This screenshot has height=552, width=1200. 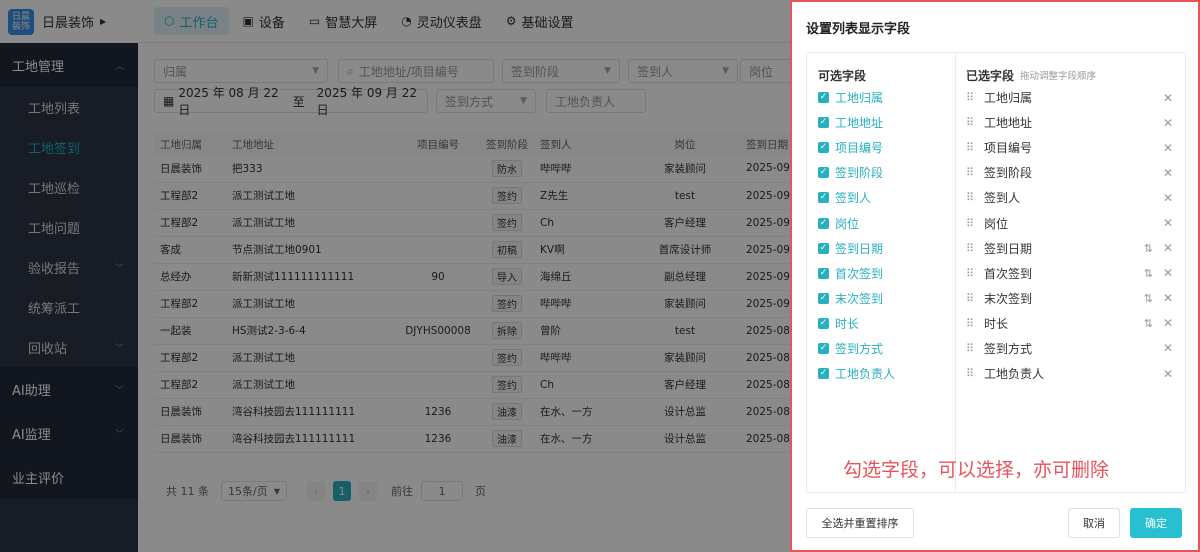 What do you see at coordinates (1075, 298) in the screenshot?
I see `selected-field-item: ⠿ 末次签到 ⇅ ✕` at bounding box center [1075, 298].